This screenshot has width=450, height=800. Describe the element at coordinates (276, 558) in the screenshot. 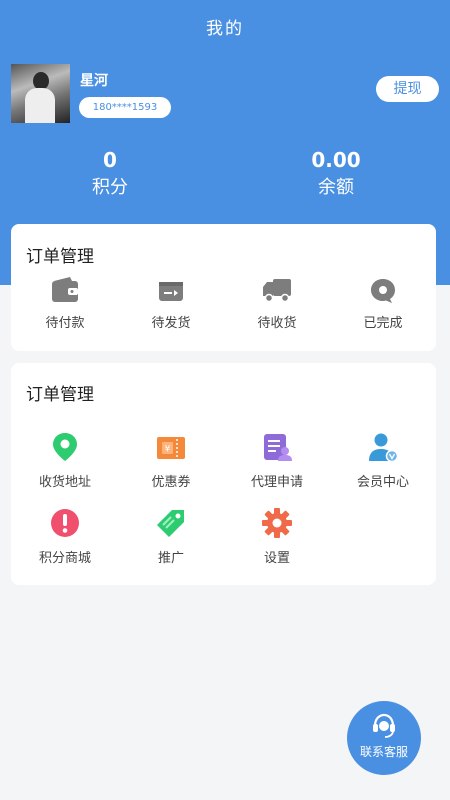

I see `service-item-label: 设置` at that location.